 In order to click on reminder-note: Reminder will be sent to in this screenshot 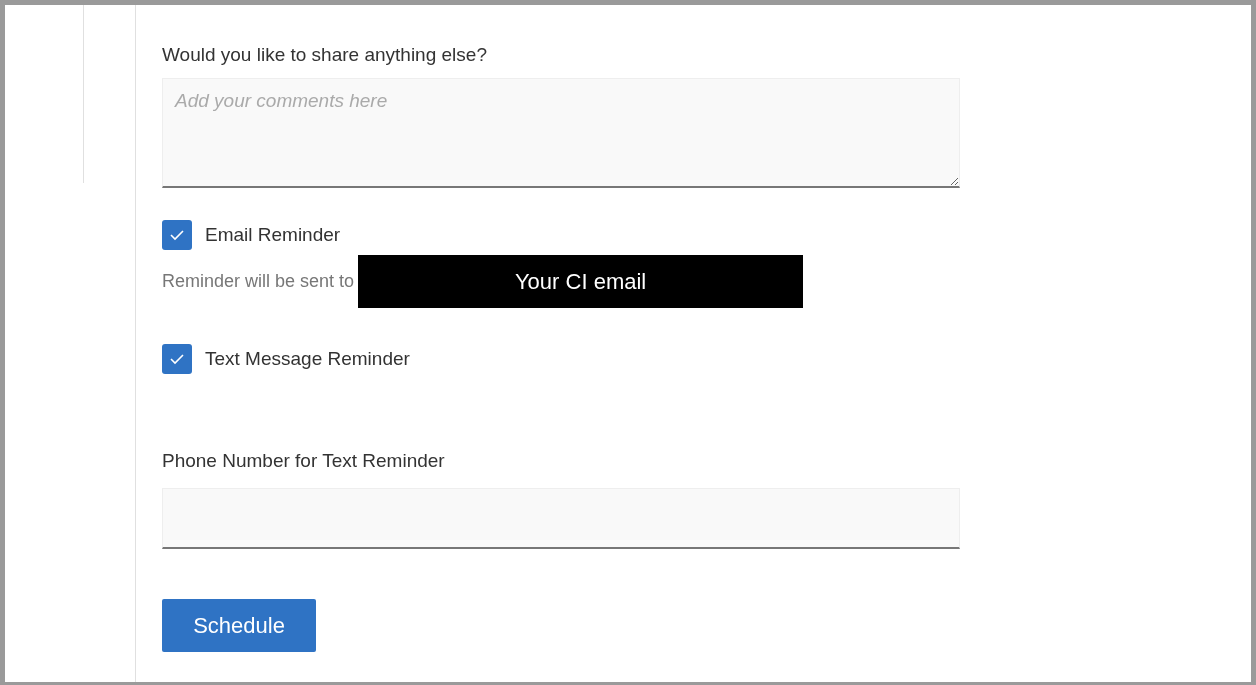, I will do `click(258, 281)`.